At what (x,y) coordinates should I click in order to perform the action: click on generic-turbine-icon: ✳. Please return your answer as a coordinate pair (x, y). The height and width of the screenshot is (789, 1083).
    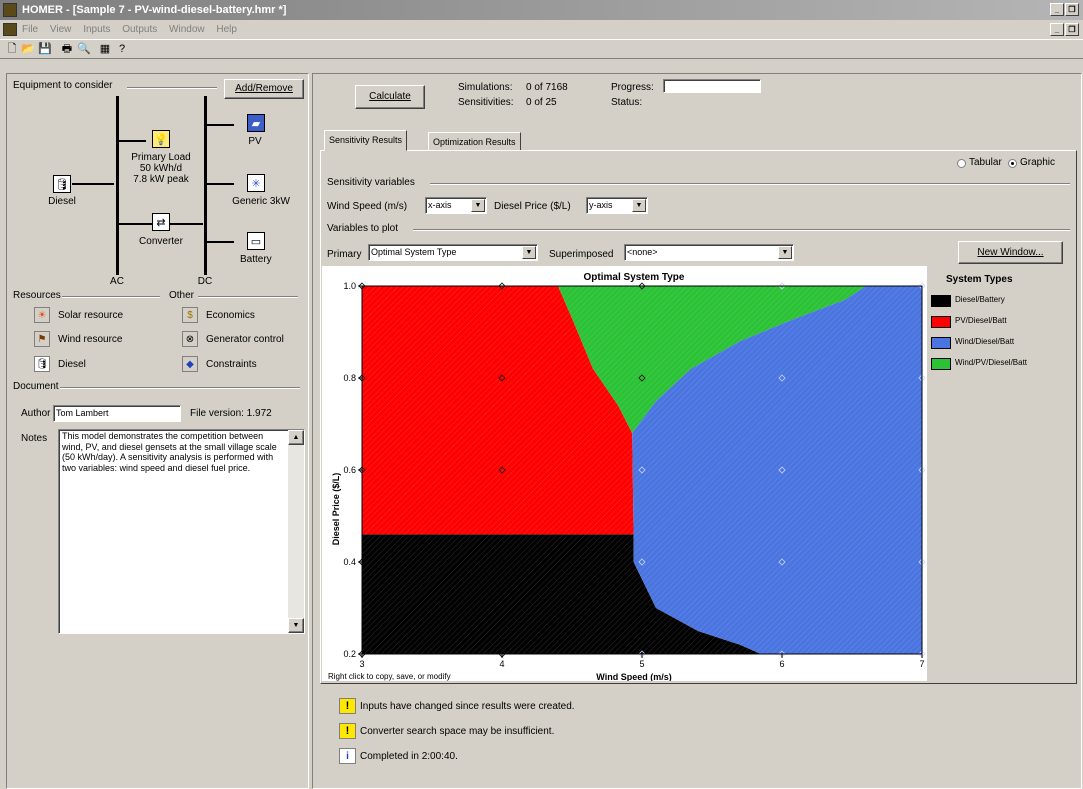
    Looking at the image, I should click on (256, 183).